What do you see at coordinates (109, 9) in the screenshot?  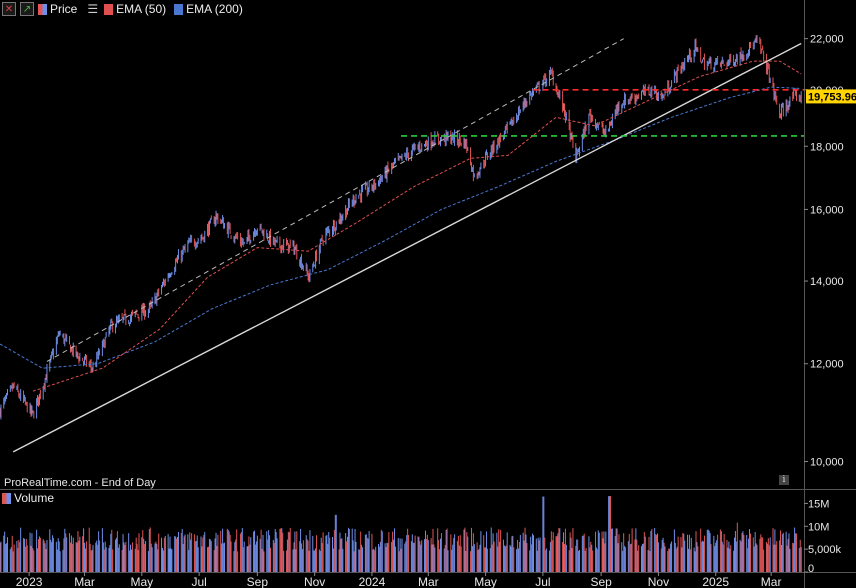 I see `ema50-swatch-icon` at bounding box center [109, 9].